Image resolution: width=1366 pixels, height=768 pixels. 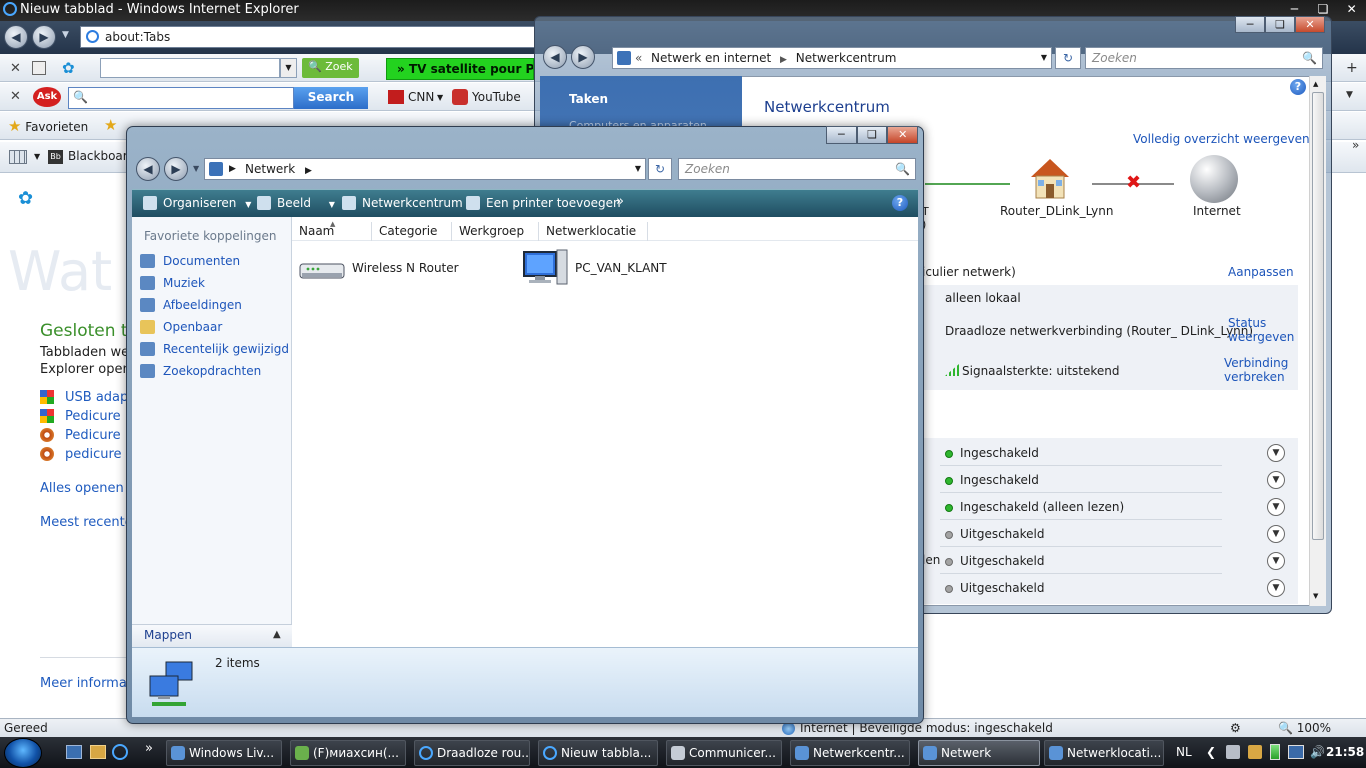 I want to click on protected-mode-icon: ⚙, so click(x=1235, y=728).